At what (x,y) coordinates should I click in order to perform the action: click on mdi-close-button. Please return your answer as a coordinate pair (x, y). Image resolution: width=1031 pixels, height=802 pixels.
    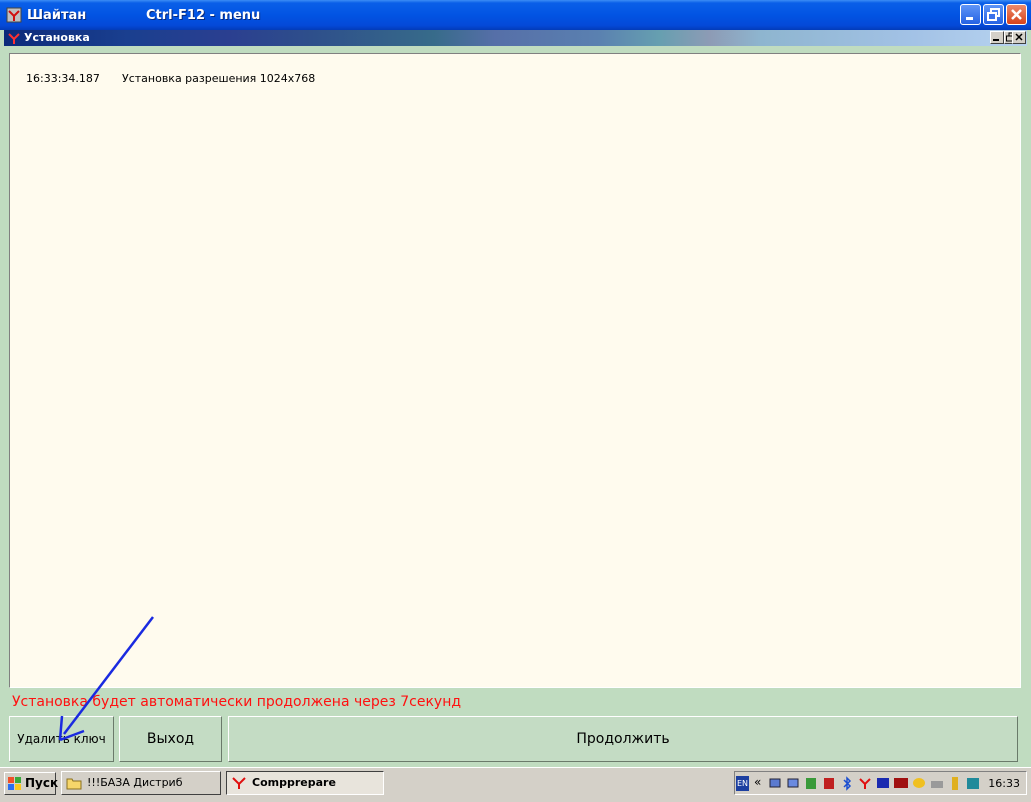
    Looking at the image, I should click on (1019, 37).